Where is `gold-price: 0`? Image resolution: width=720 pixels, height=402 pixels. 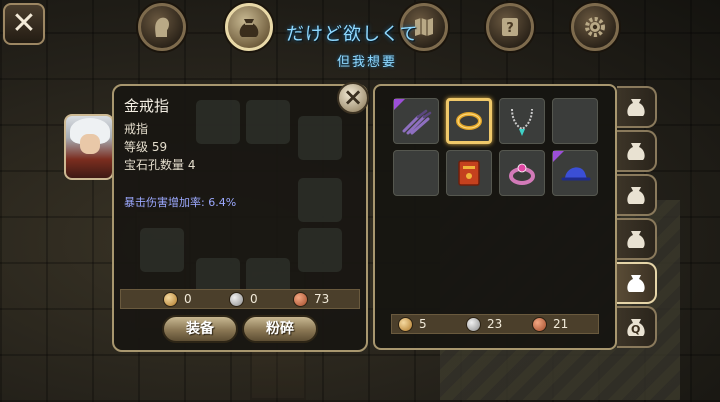
gold-price: 0 is located at coordinates (177, 299).